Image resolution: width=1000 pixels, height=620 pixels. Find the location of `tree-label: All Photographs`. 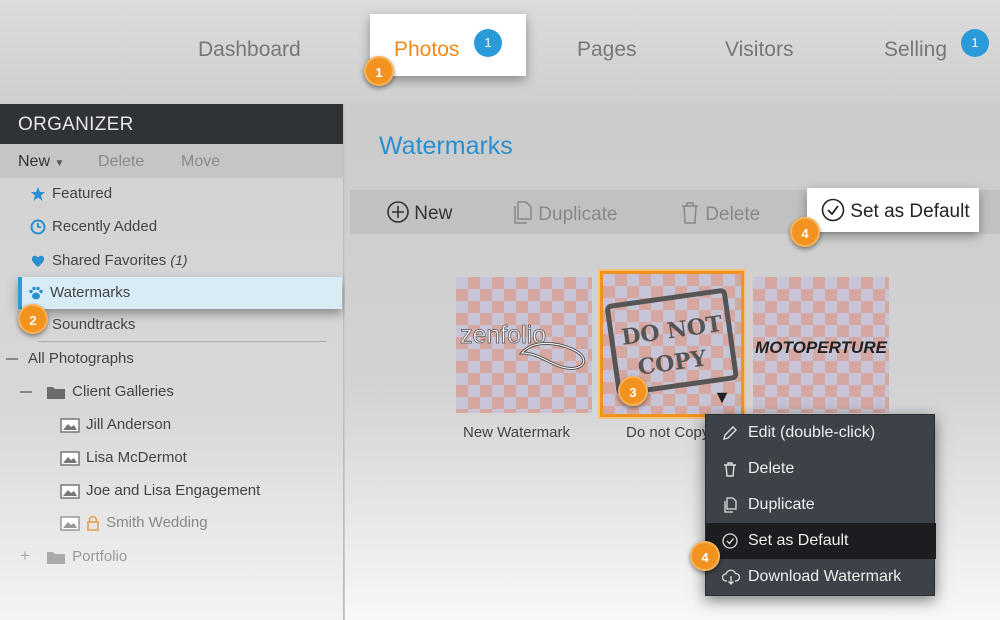

tree-label: All Photographs is located at coordinates (81, 358).